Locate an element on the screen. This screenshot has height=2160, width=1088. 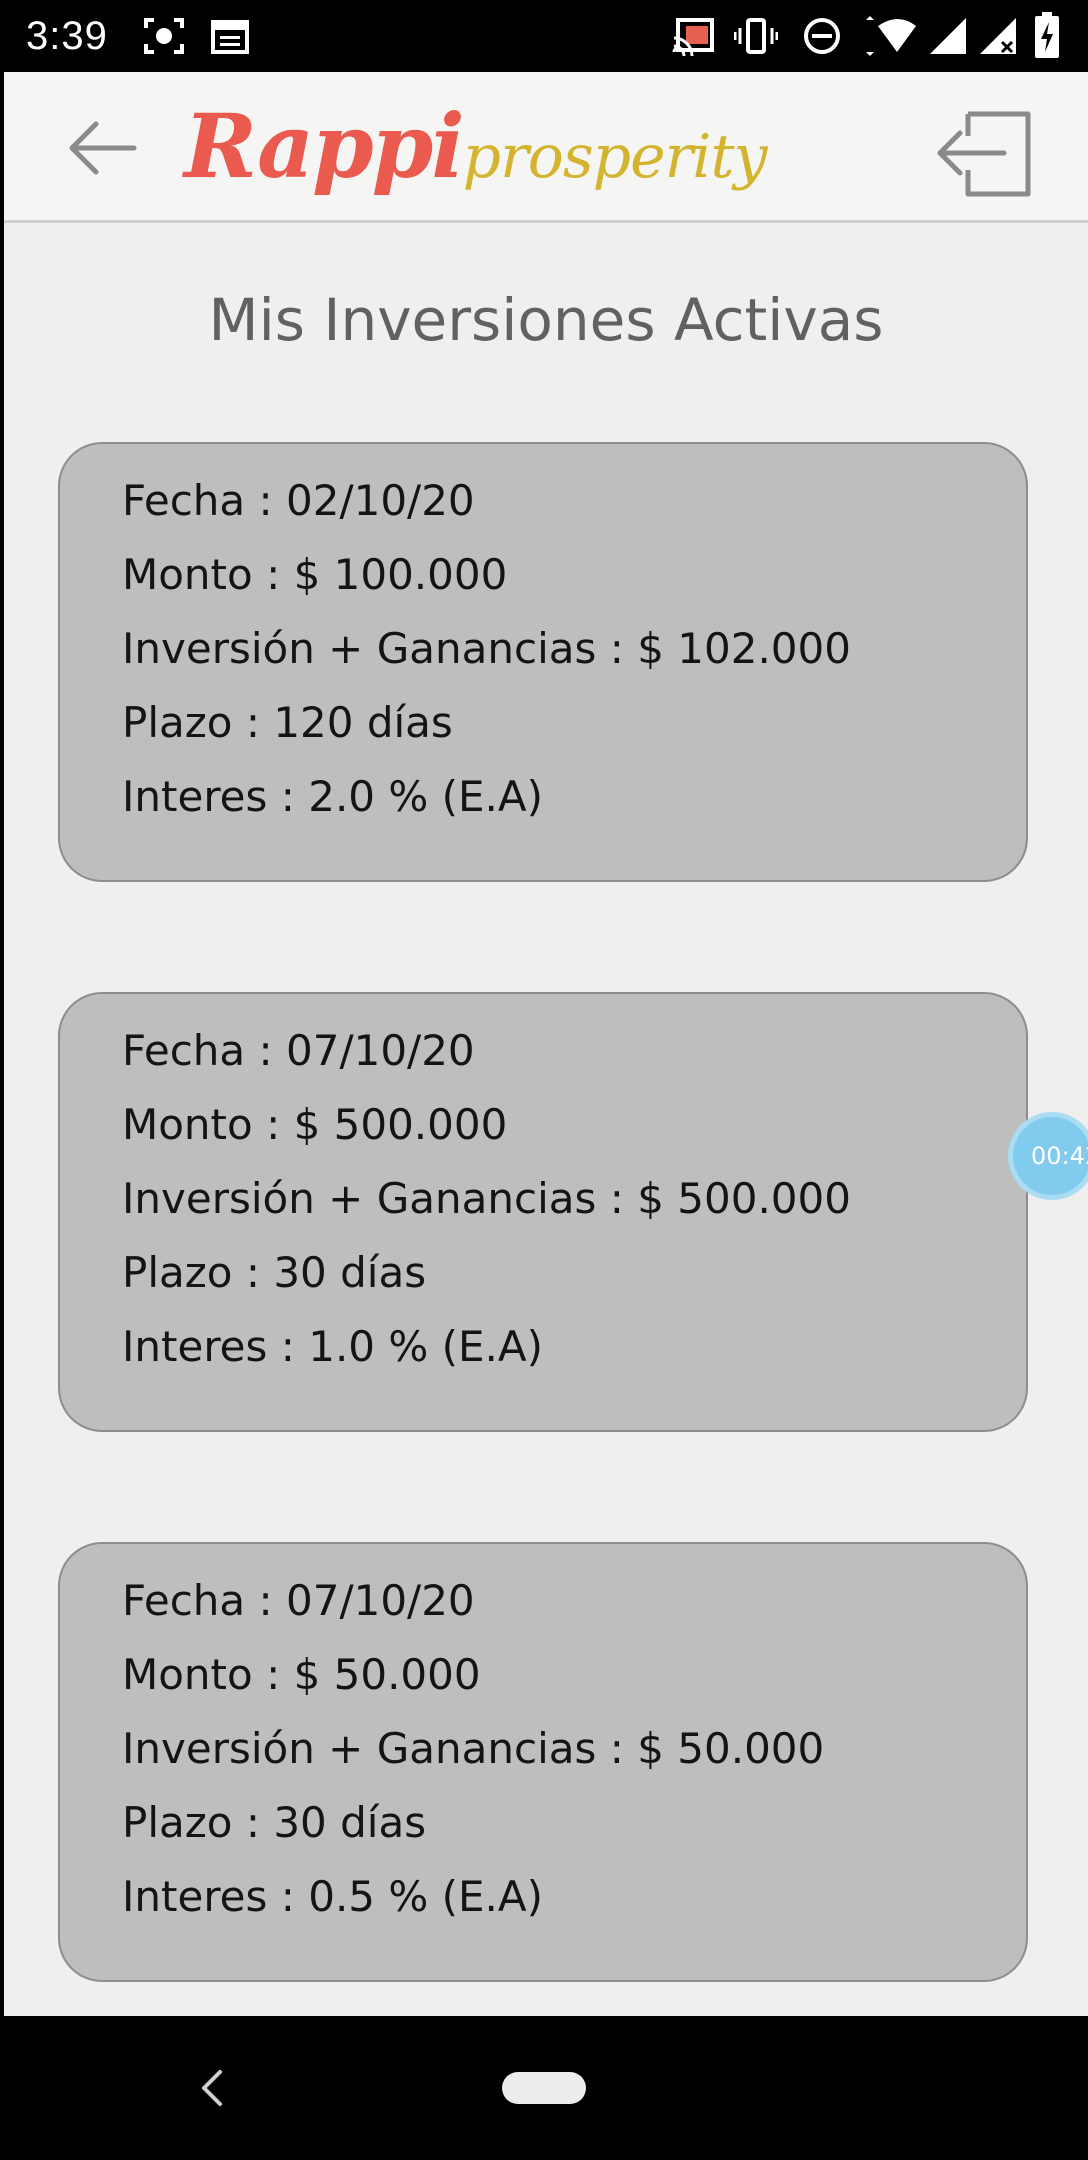
signal-icon is located at coordinates (948, 36).